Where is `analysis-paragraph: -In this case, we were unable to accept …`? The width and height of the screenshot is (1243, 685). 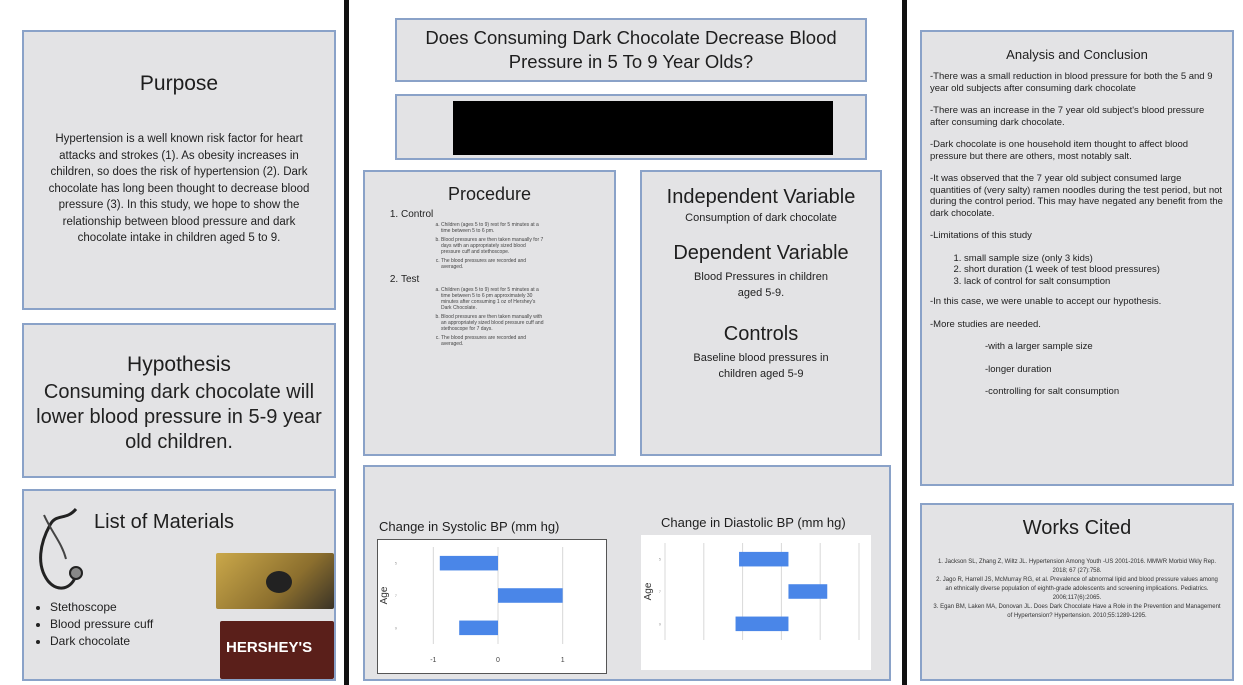 analysis-paragraph: -In this case, we were unable to accept … is located at coordinates (1046, 301).